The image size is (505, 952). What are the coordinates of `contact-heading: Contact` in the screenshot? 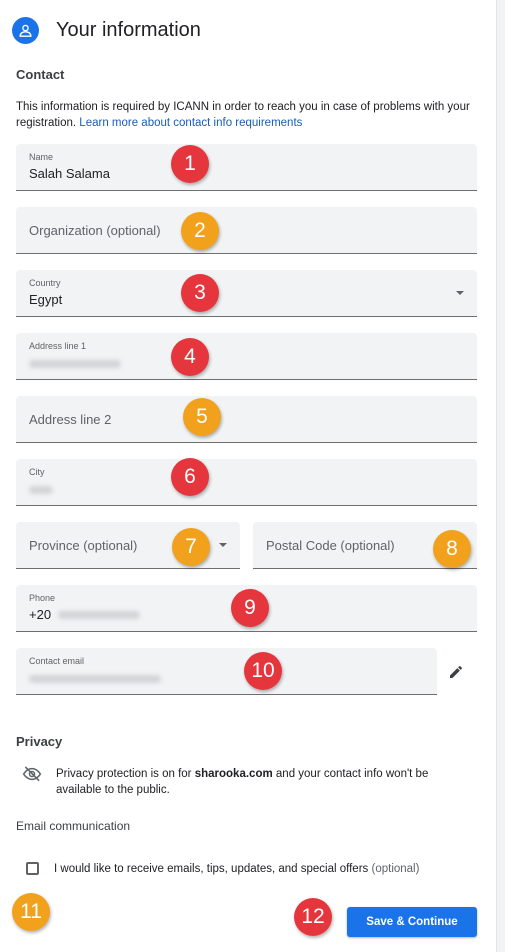 It's located at (40, 74).